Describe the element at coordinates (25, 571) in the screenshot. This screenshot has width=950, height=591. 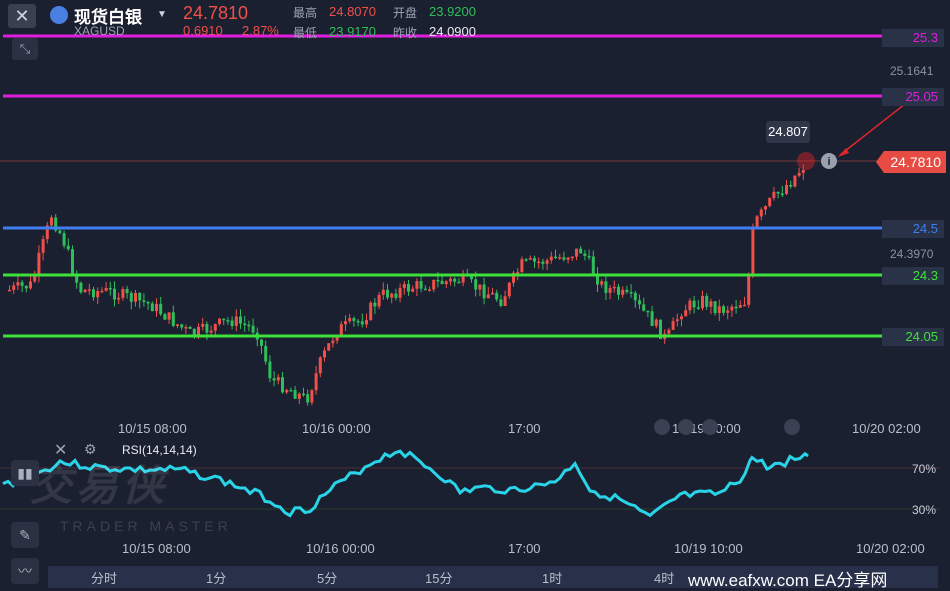
I see `line-chart-icon: 〰` at that location.